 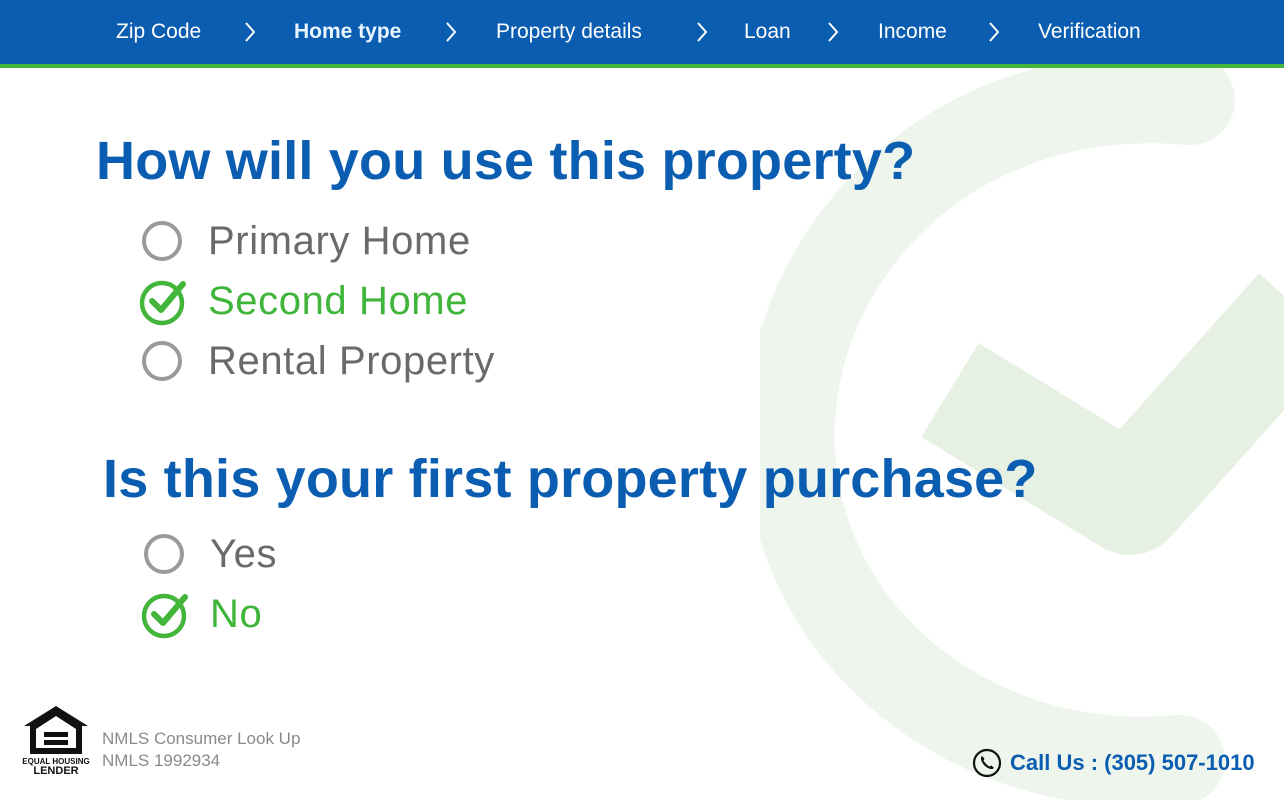 What do you see at coordinates (158, 32) in the screenshot?
I see `nav-step-zip-code: Zip Code` at bounding box center [158, 32].